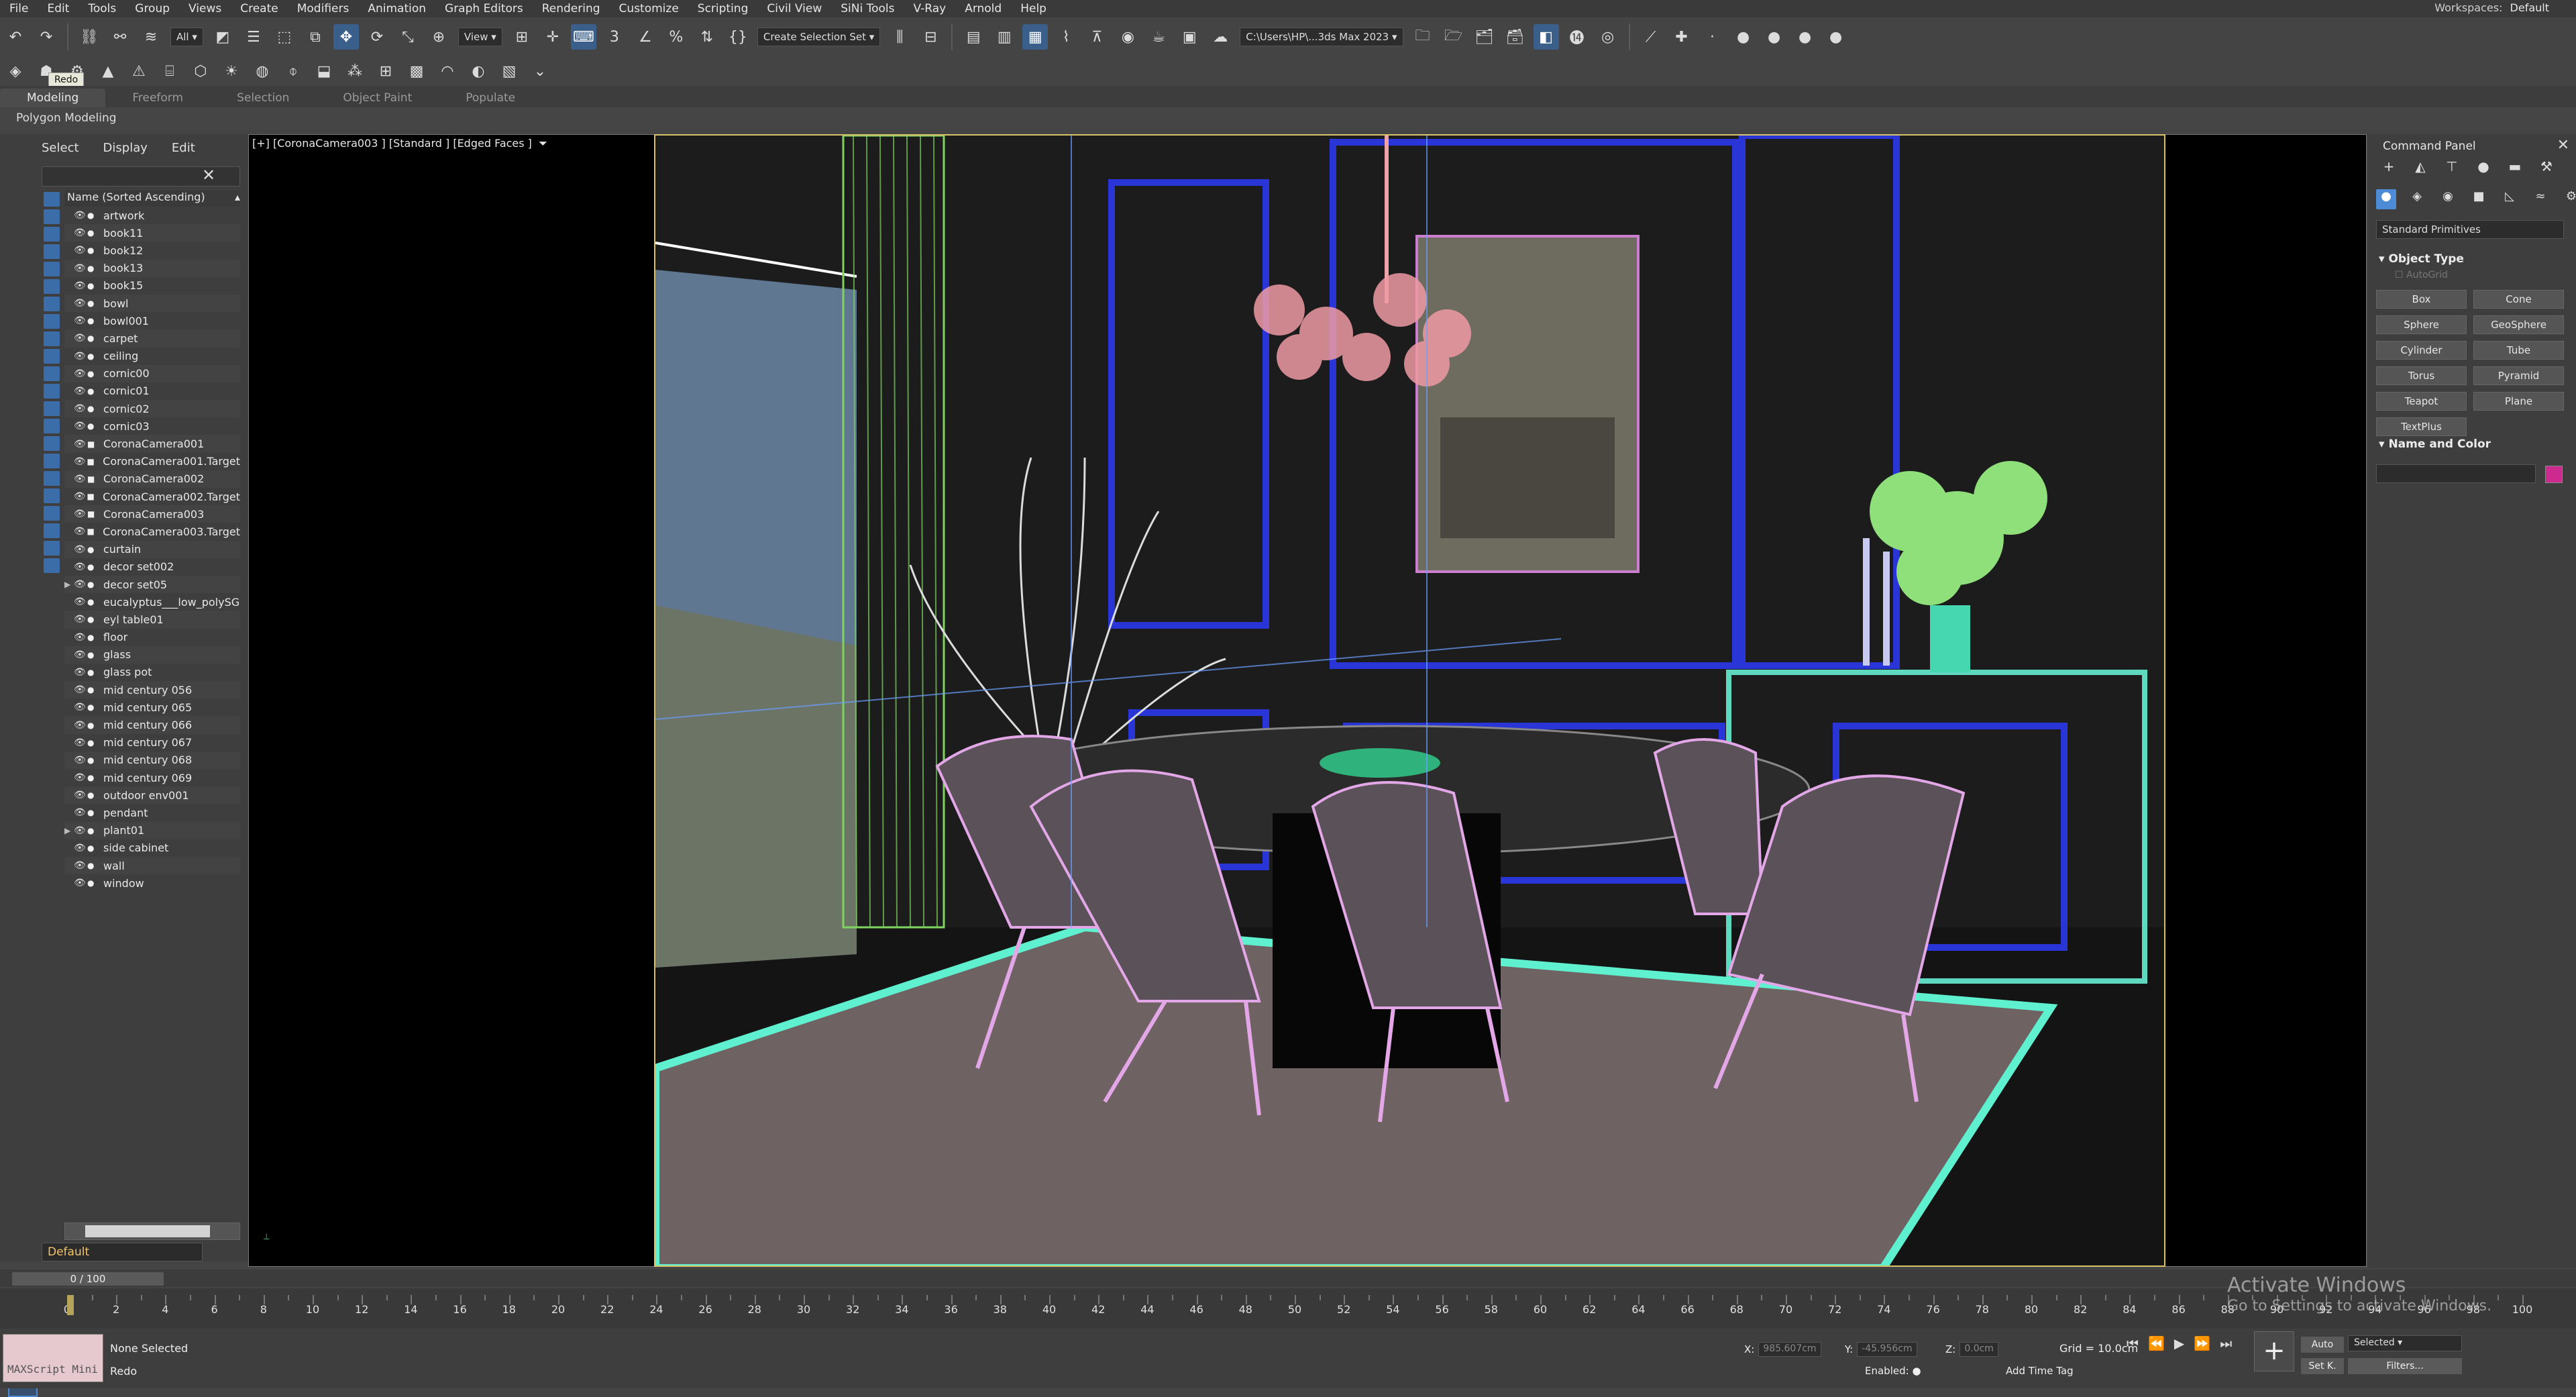  Describe the element at coordinates (152, 339) in the screenshot. I see `list-item: 👁 ● carpet` at that location.